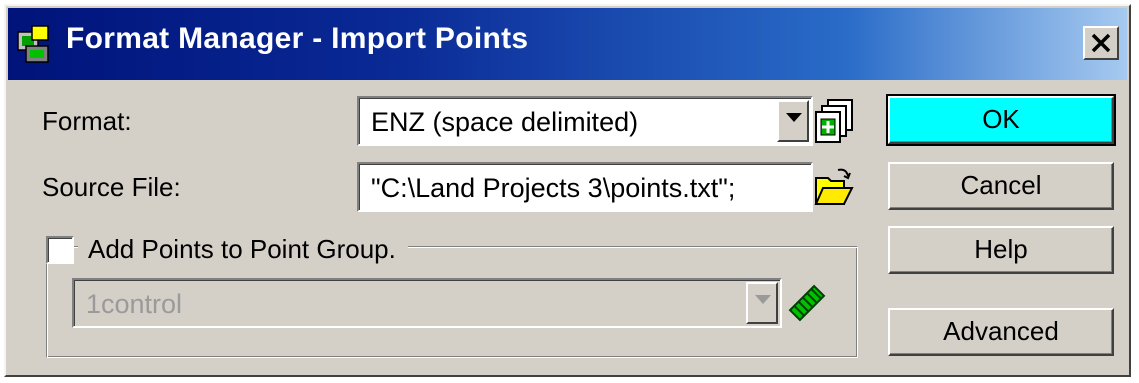 The height and width of the screenshot is (383, 1139). What do you see at coordinates (60, 250) in the screenshot?
I see `add-to-group-checkbox` at bounding box center [60, 250].